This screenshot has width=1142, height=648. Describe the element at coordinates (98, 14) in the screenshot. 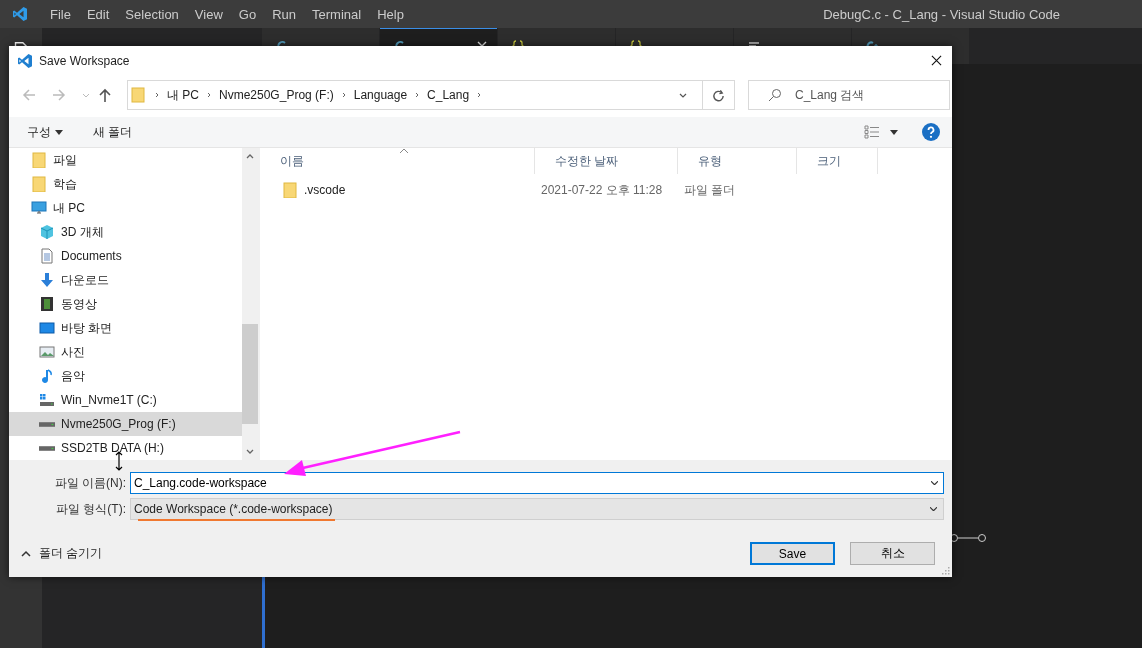

I see `menu-item: Edit` at that location.